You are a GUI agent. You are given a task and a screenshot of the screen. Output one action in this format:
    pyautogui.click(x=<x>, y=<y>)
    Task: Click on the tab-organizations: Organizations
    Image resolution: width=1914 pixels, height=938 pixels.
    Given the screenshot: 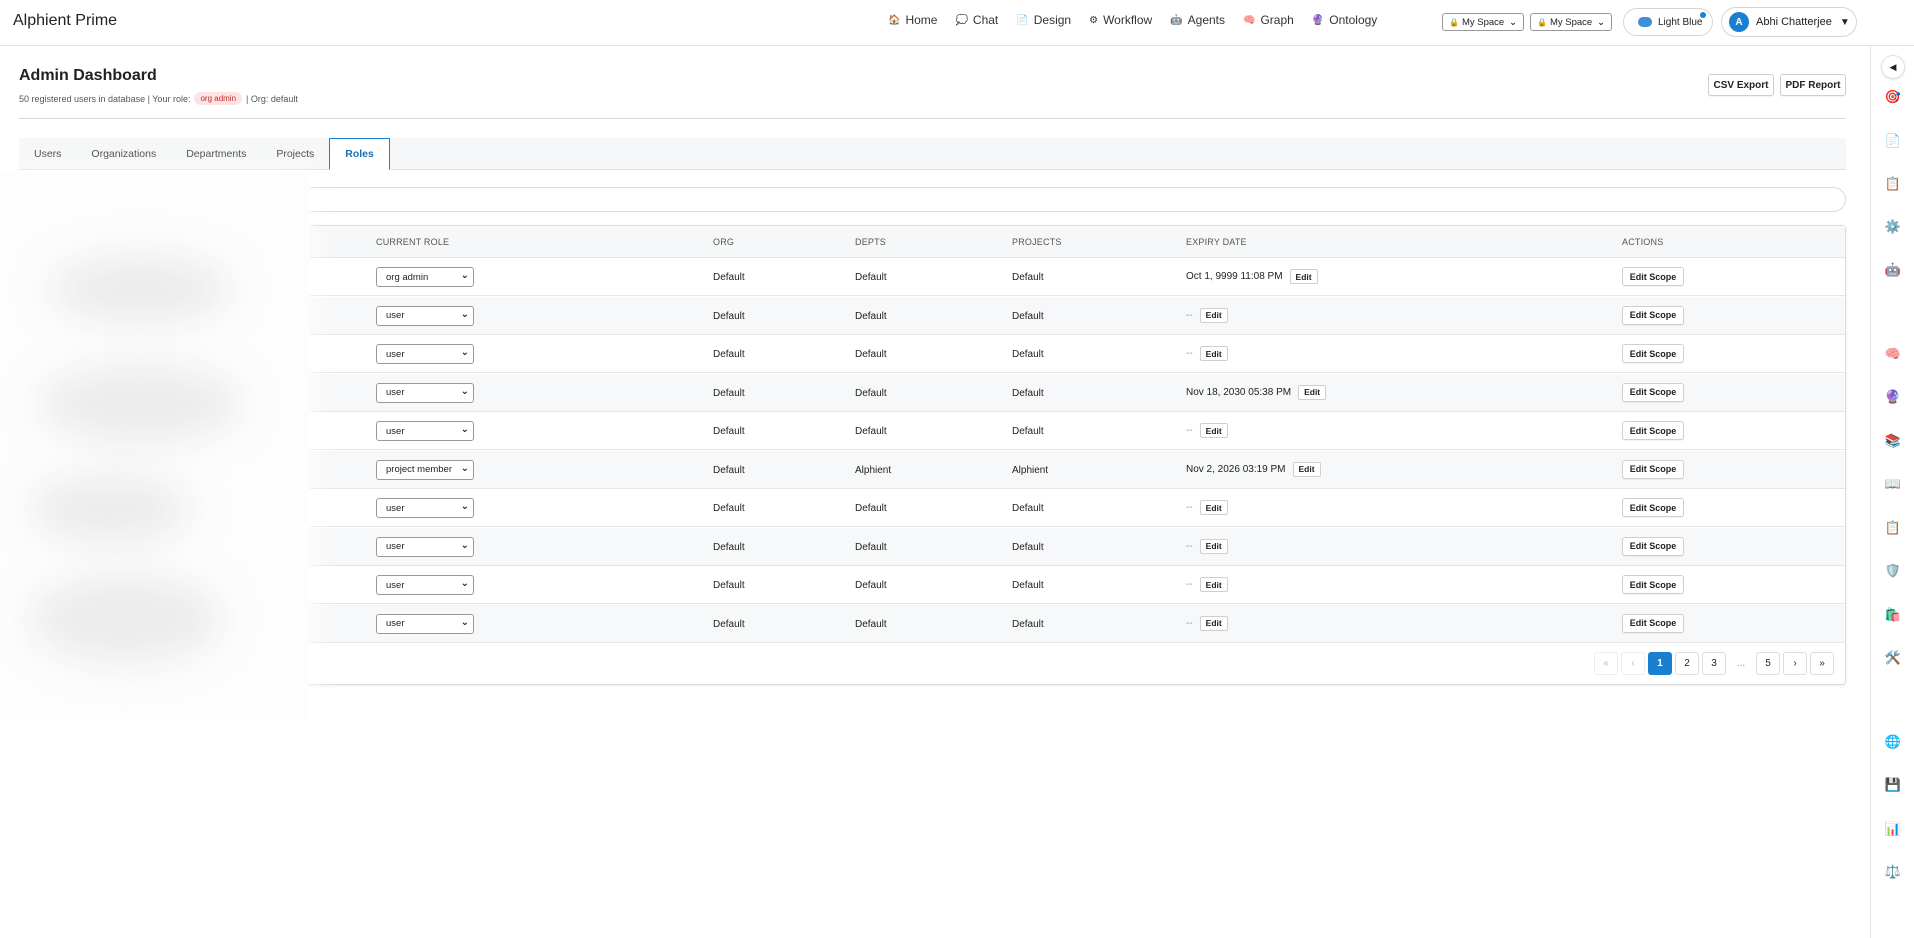 What is the action you would take?
    pyautogui.click(x=123, y=154)
    